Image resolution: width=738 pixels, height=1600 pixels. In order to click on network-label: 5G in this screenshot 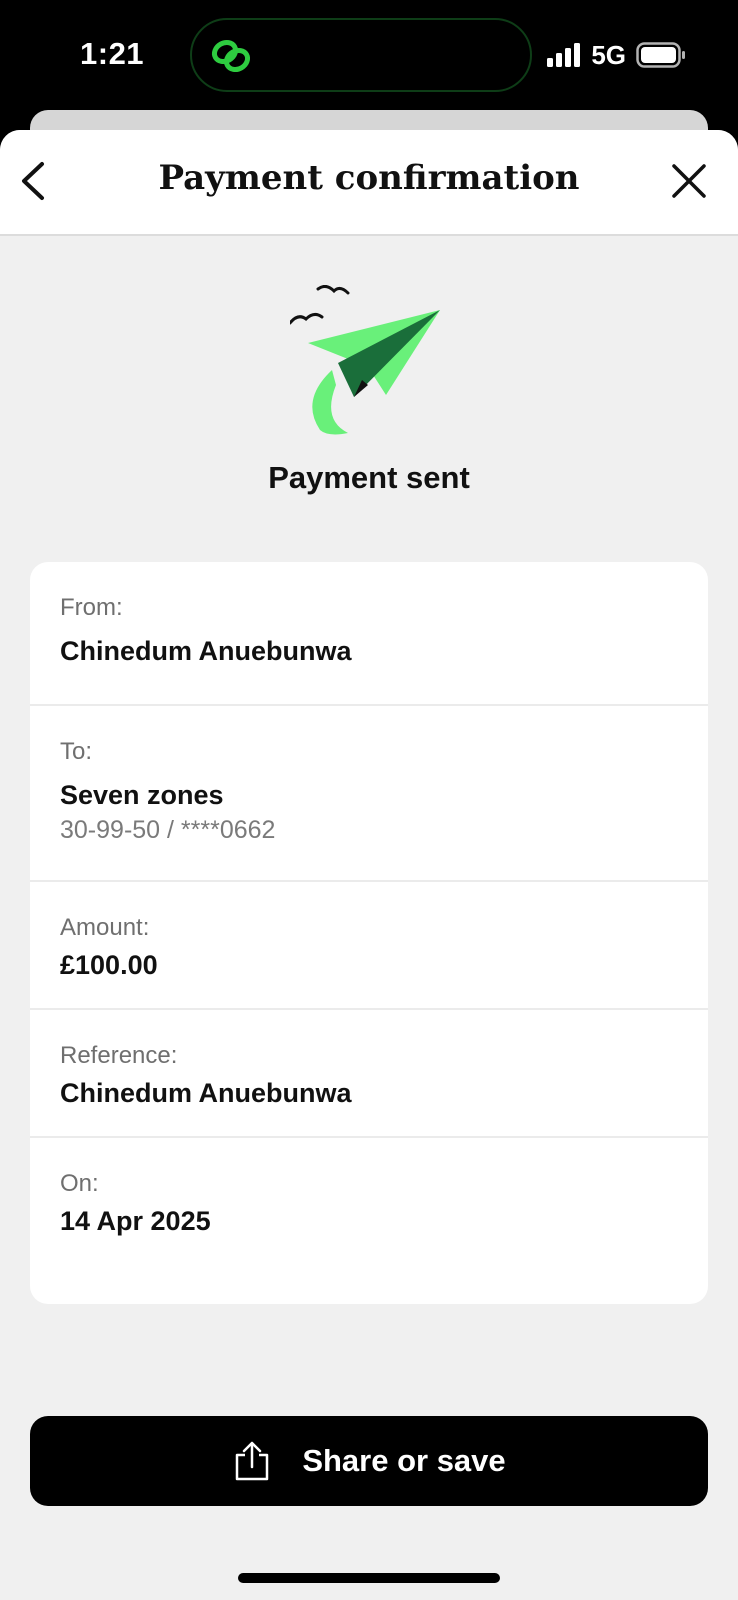, I will do `click(608, 54)`.